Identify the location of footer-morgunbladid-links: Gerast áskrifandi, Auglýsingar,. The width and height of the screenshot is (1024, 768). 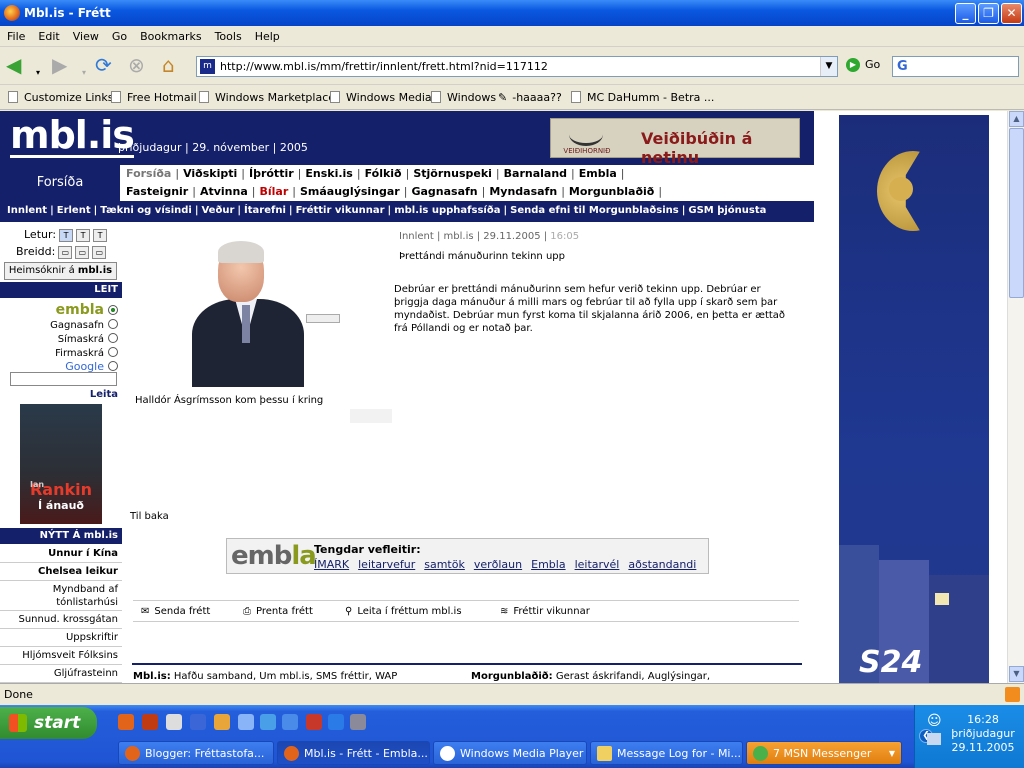
(633, 676).